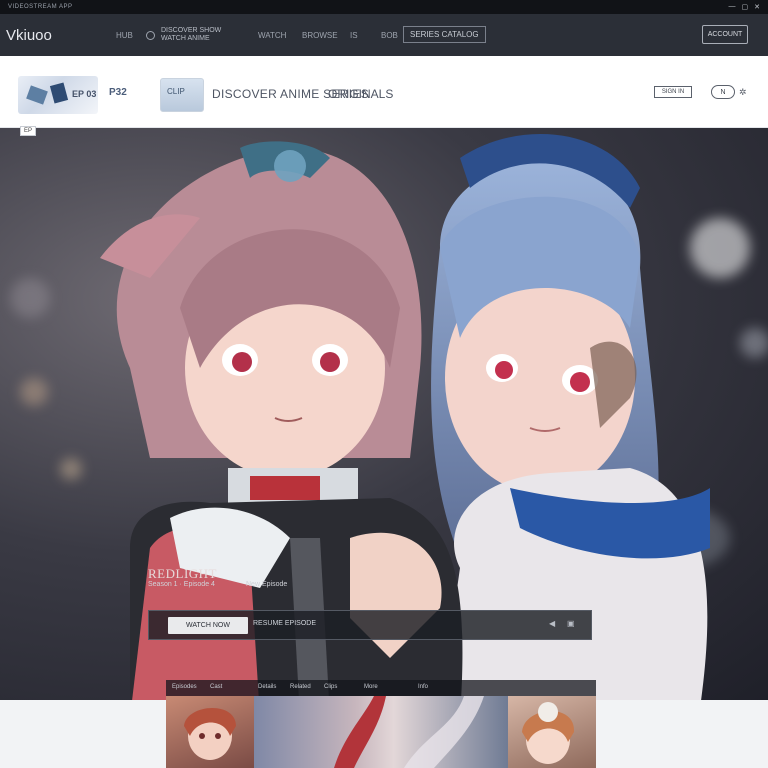  I want to click on search-field: DISCOVER SHOW WATCH ANIME, so click(183, 35).